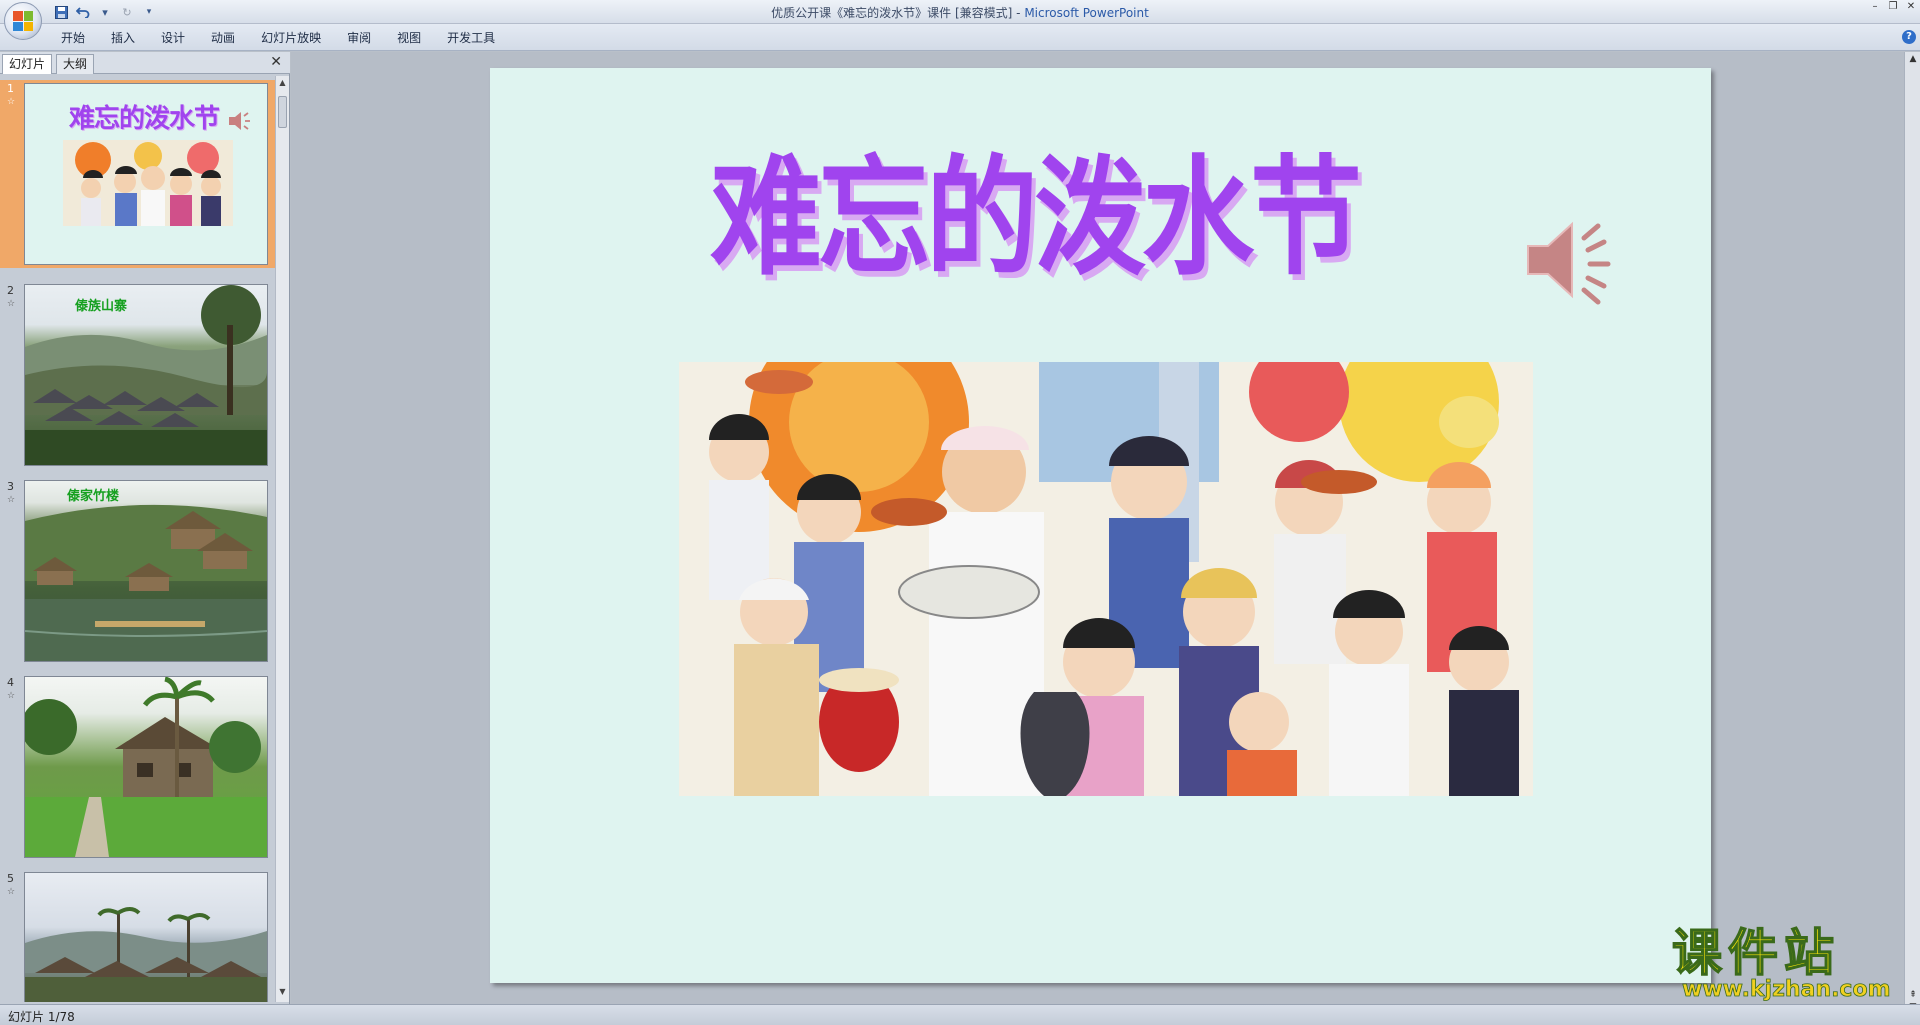 The width and height of the screenshot is (1920, 1025). Describe the element at coordinates (10, 486) in the screenshot. I see `thumbnail-number: 3` at that location.